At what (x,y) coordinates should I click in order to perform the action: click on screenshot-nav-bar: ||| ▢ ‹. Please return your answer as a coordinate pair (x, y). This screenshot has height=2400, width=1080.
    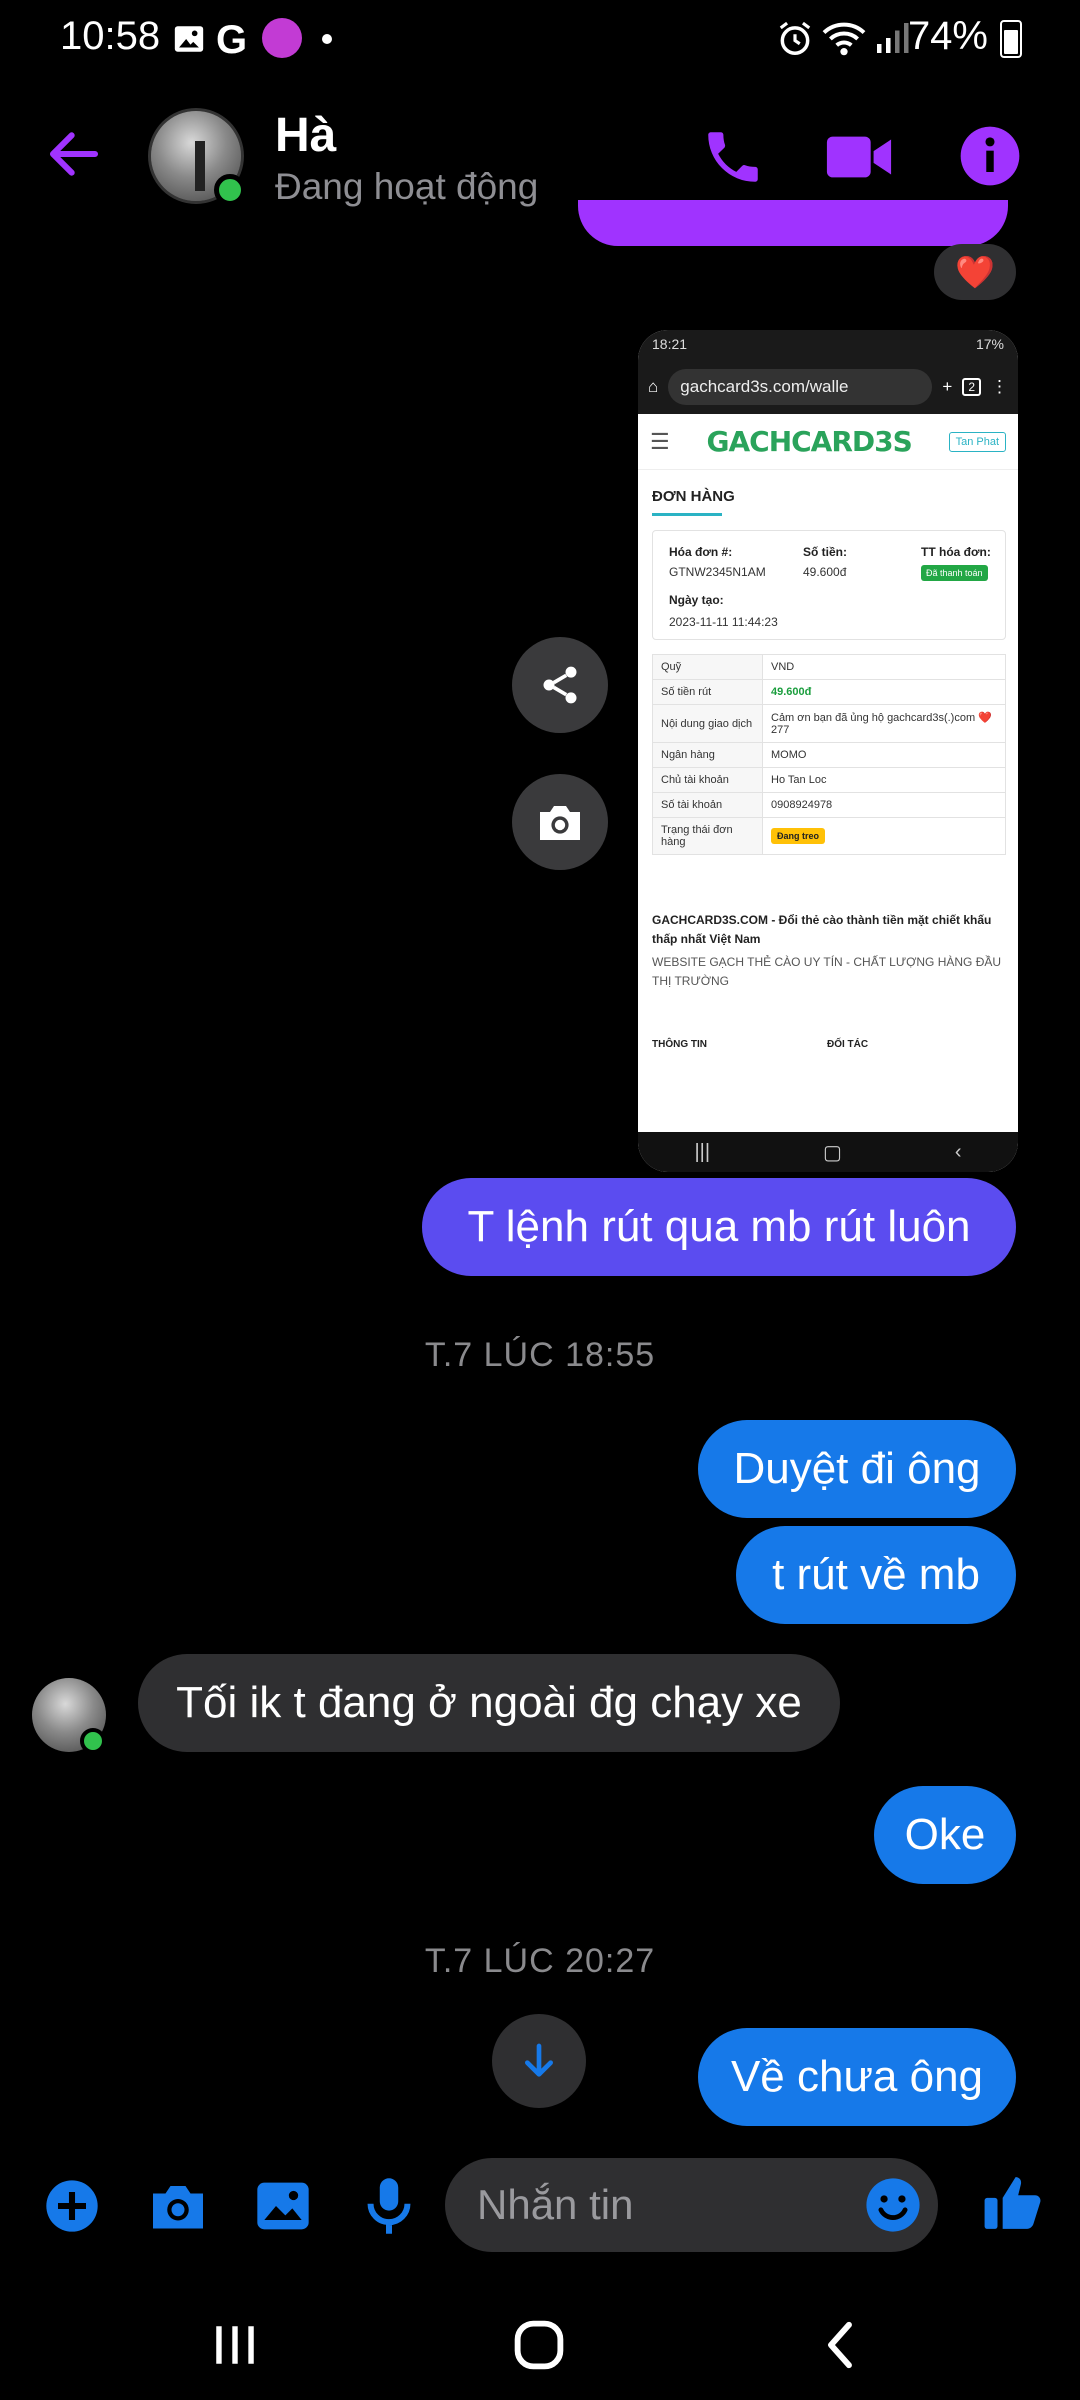
    Looking at the image, I should click on (828, 1152).